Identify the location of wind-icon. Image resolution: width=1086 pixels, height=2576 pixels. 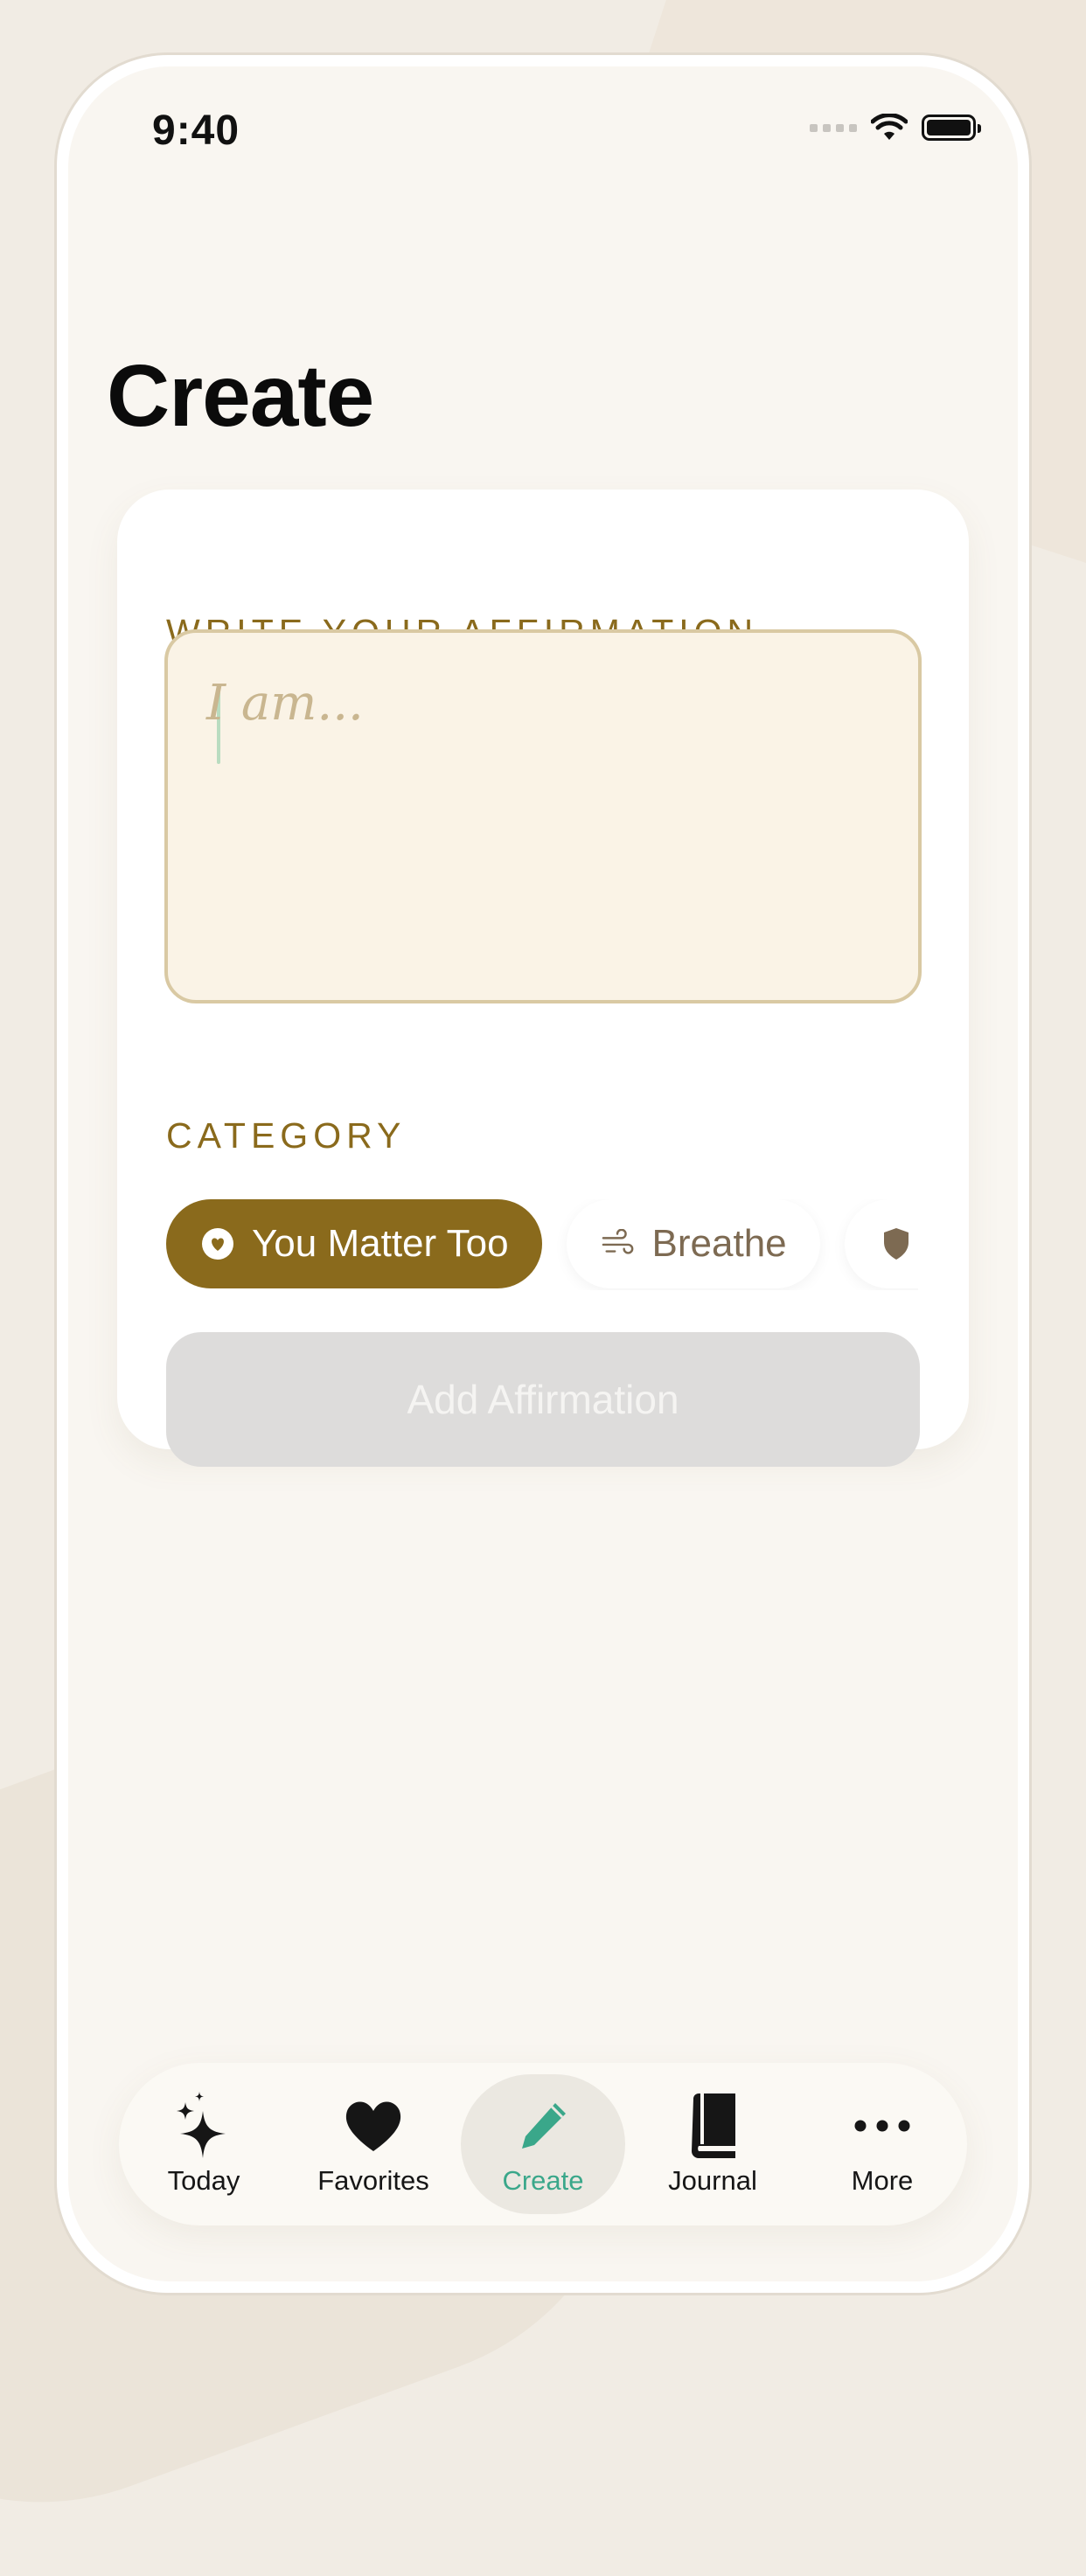
(618, 1243).